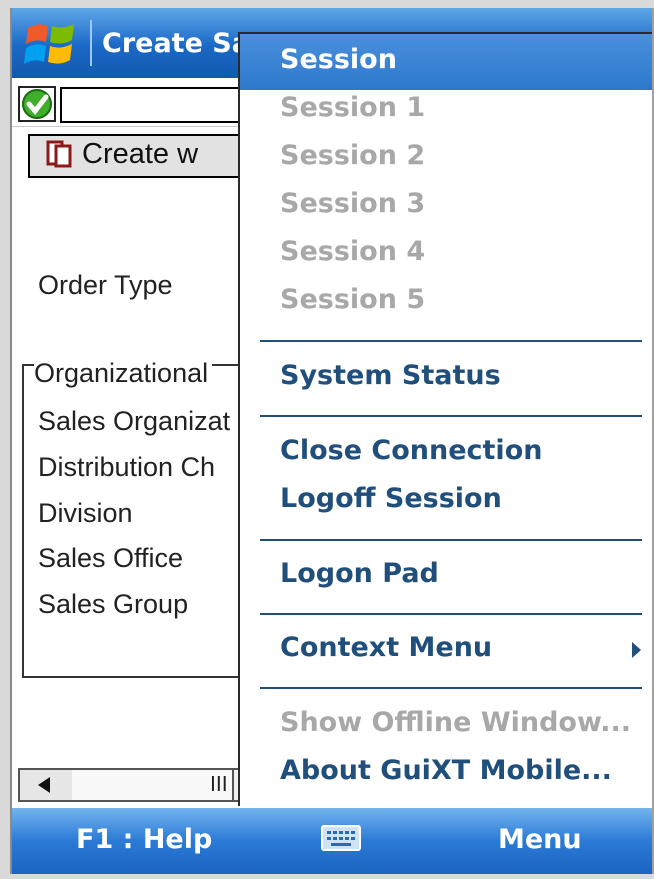 This screenshot has width=654, height=879. Describe the element at coordinates (59, 154) in the screenshot. I see `document-icon` at that location.